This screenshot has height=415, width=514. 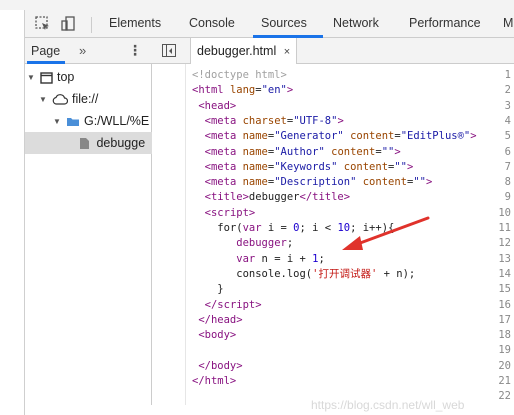 What do you see at coordinates (280, 258) in the screenshot?
I see `code-line: var n = i + 1;` at bounding box center [280, 258].